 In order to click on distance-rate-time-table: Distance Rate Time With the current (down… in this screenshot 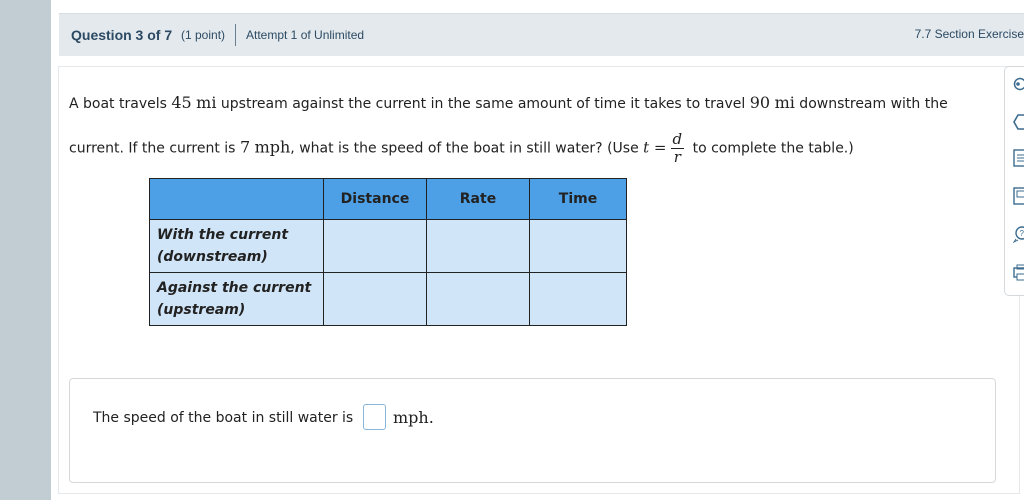, I will do `click(388, 252)`.